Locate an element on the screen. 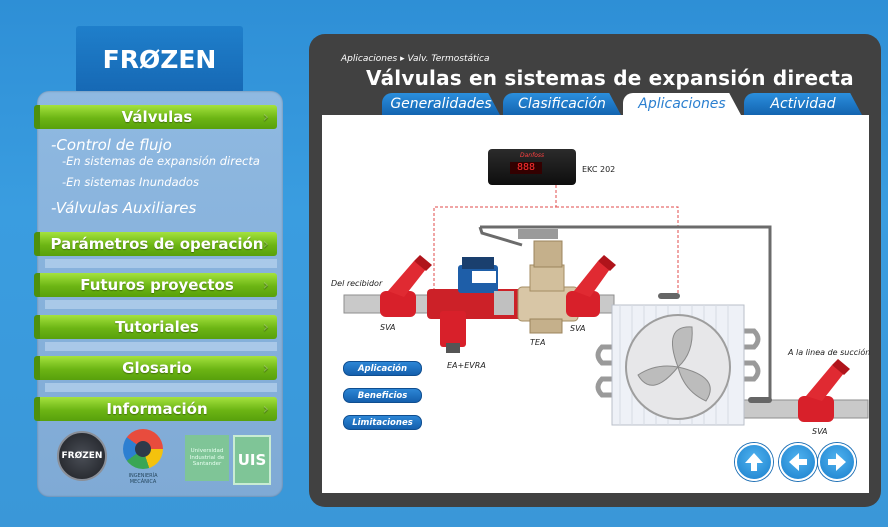 This screenshot has height=527, width=888. menu-valvulas-button: Válvulas › is located at coordinates (155, 117).